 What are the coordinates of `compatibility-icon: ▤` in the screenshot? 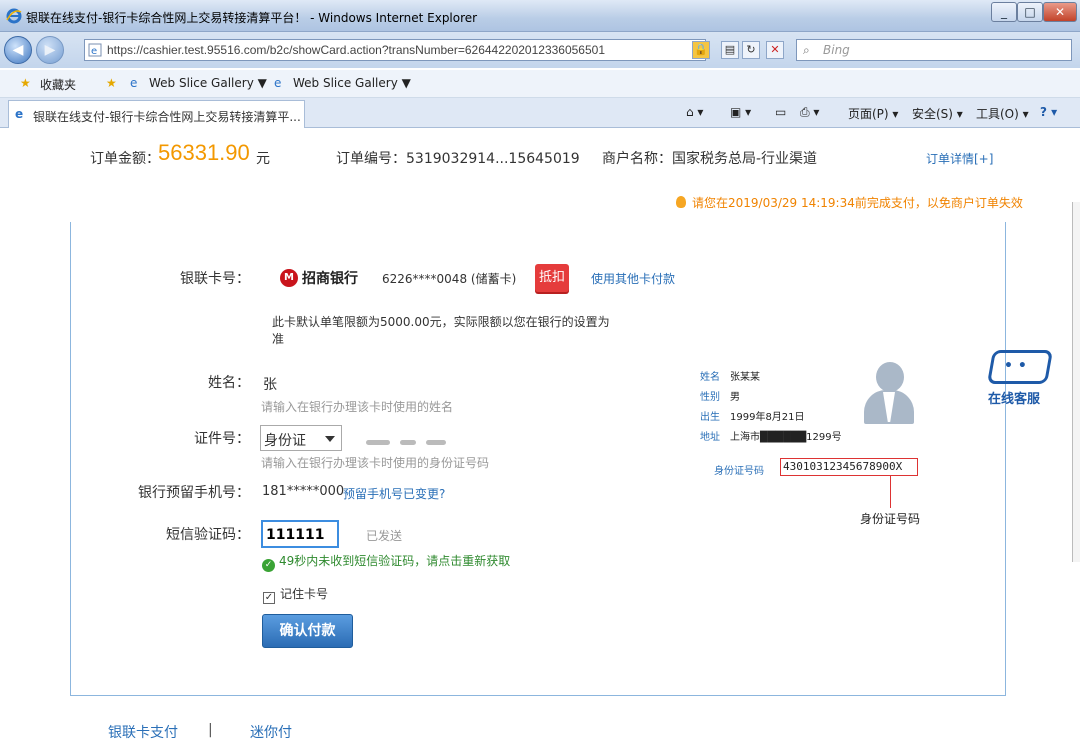 It's located at (730, 50).